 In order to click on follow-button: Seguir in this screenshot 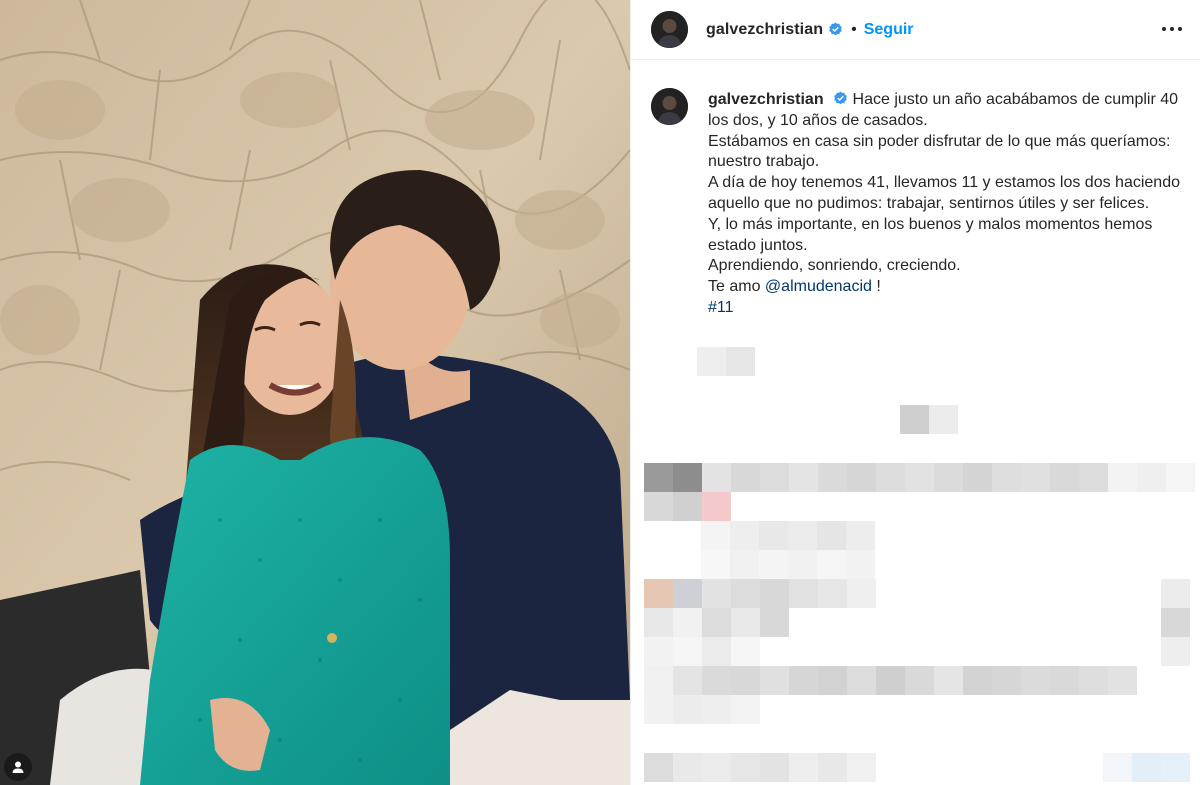, I will do `click(889, 30)`.